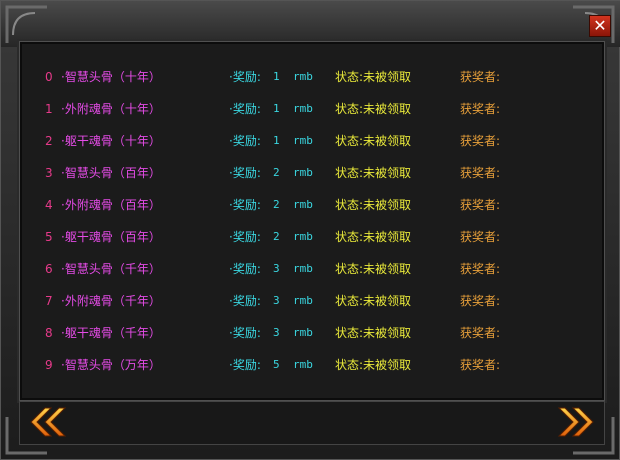  Describe the element at coordinates (111, 365) in the screenshot. I see `item-name: ·智慧头骨（万年）` at that location.